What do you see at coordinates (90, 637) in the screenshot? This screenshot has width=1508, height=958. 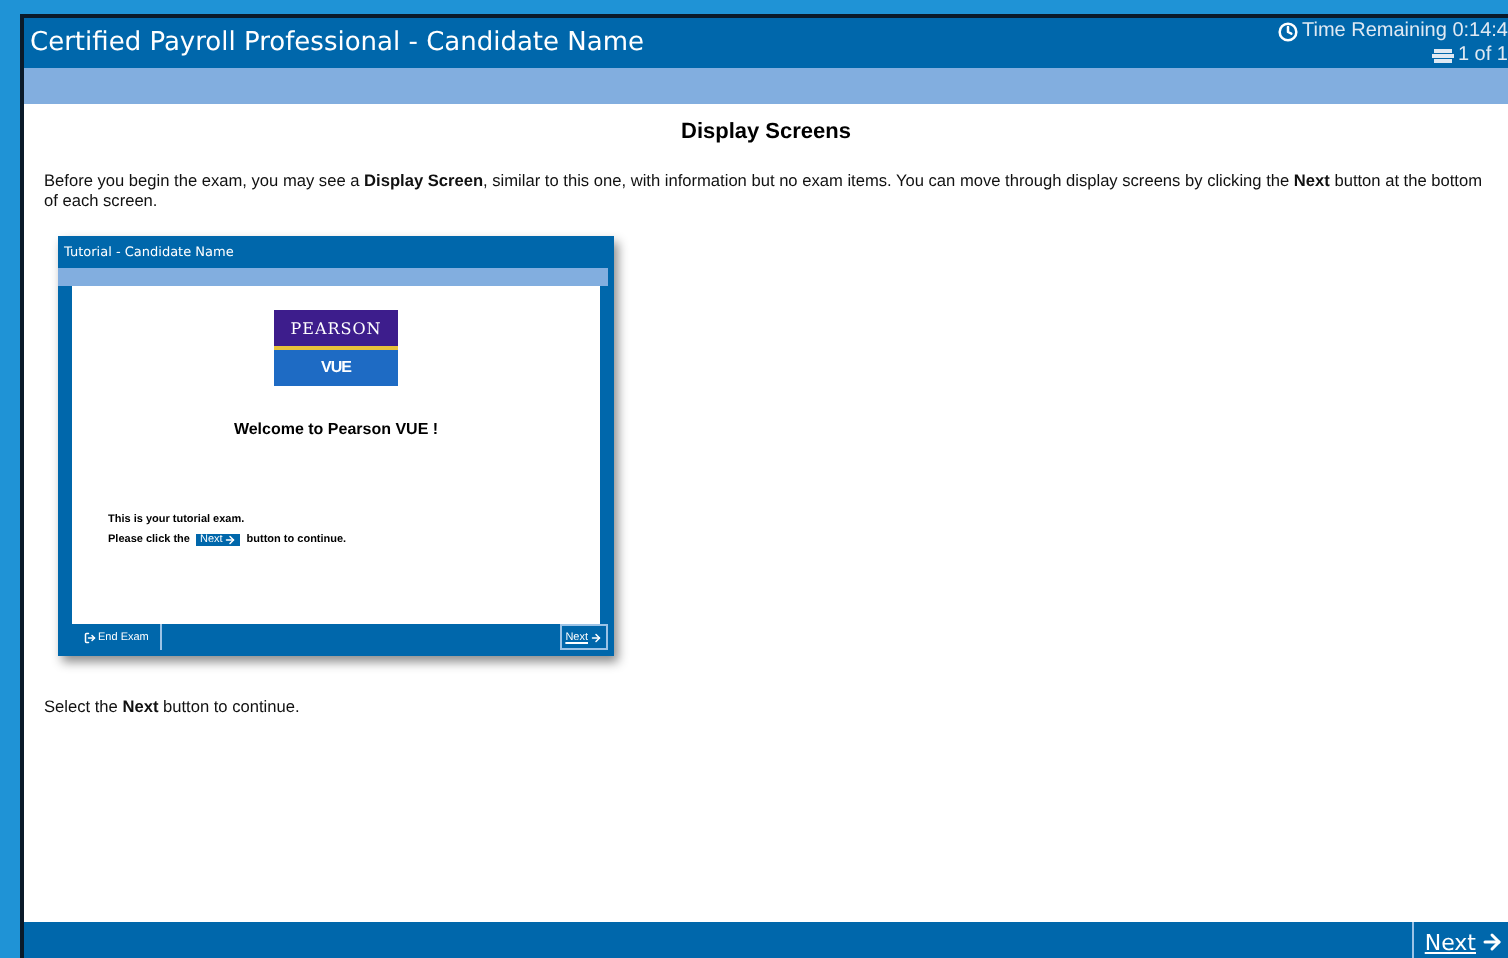 I see `exit-icon` at bounding box center [90, 637].